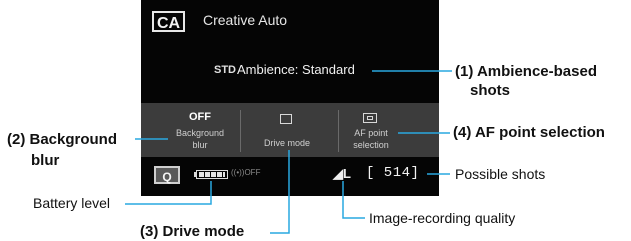 This screenshot has width=631, height=241. What do you see at coordinates (500, 174) in the screenshot?
I see `callout-possible-shots: Possible shots` at bounding box center [500, 174].